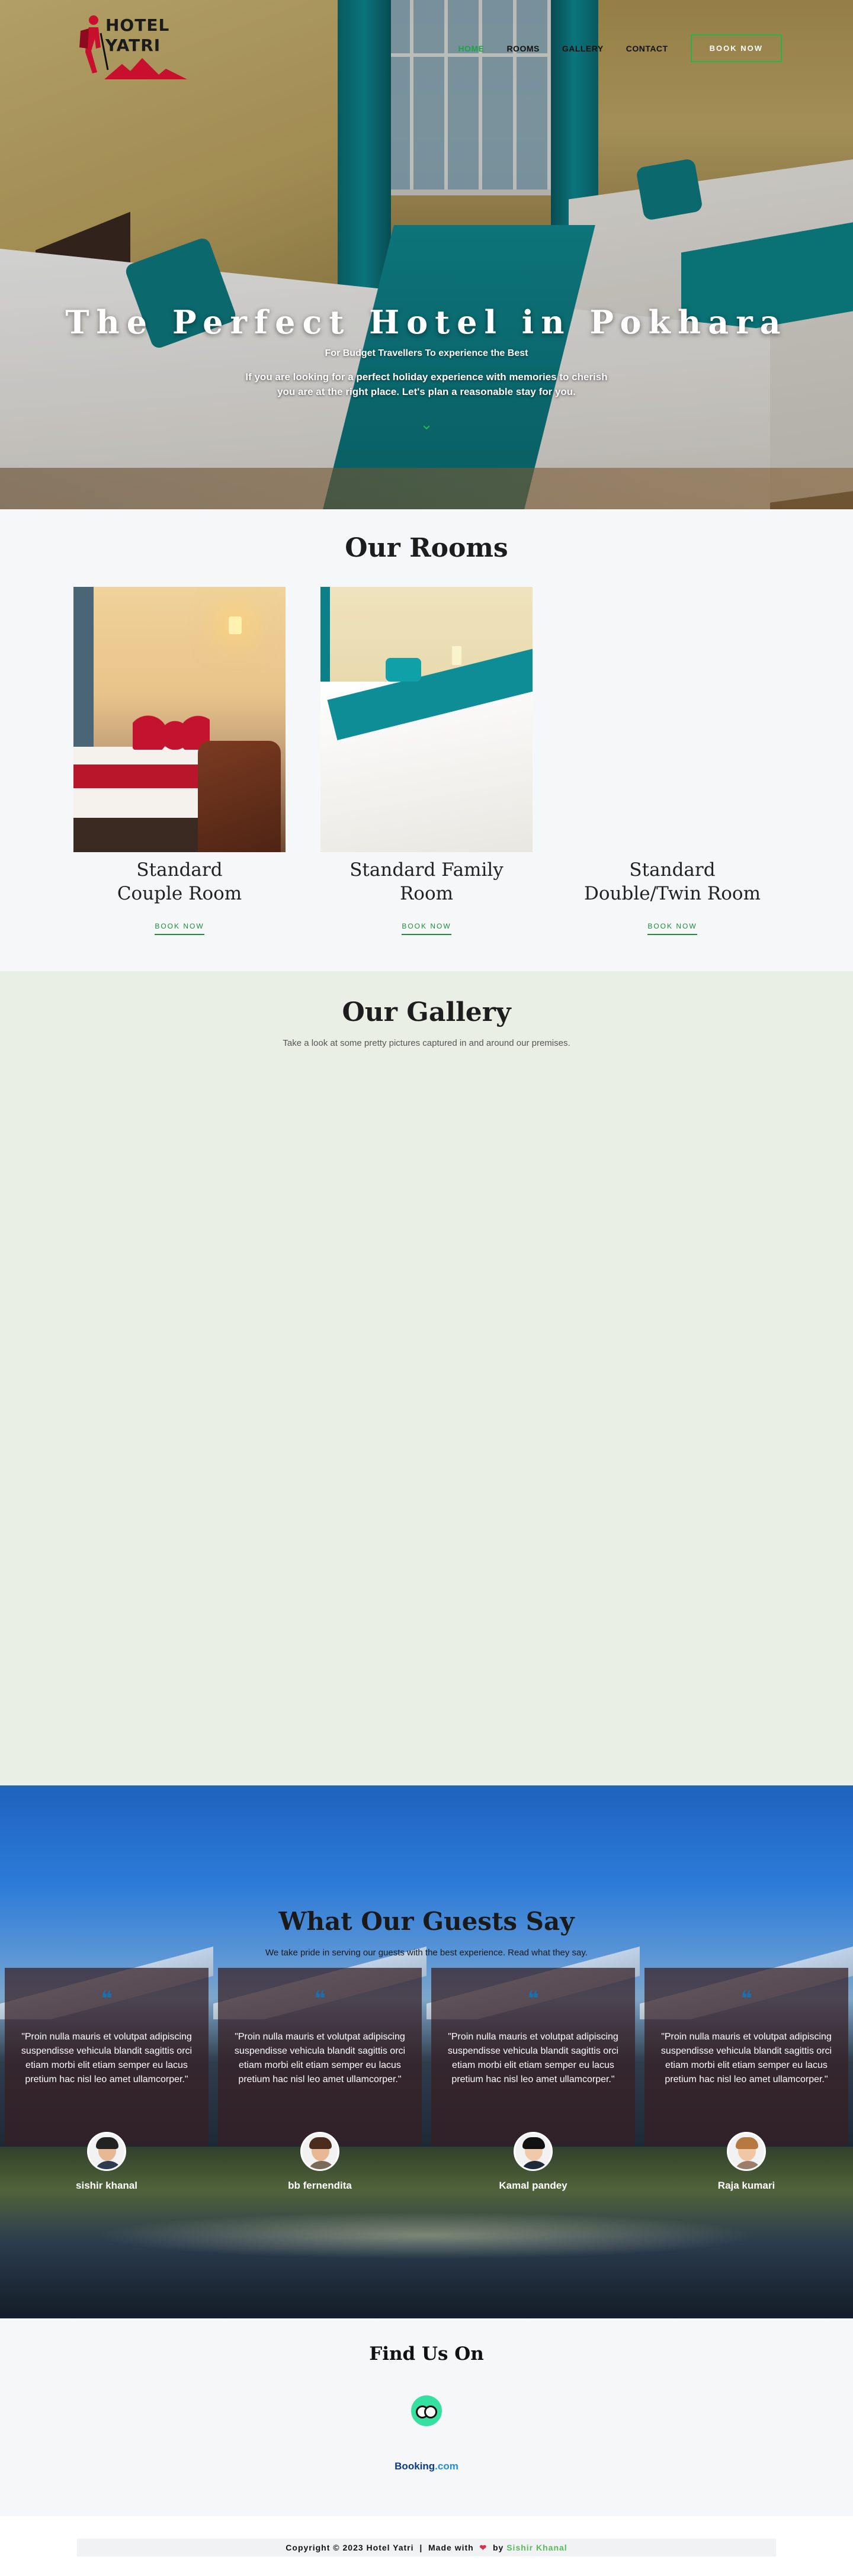  Describe the element at coordinates (426, 2235) in the screenshot. I see `testimonials-background-reflection` at that location.